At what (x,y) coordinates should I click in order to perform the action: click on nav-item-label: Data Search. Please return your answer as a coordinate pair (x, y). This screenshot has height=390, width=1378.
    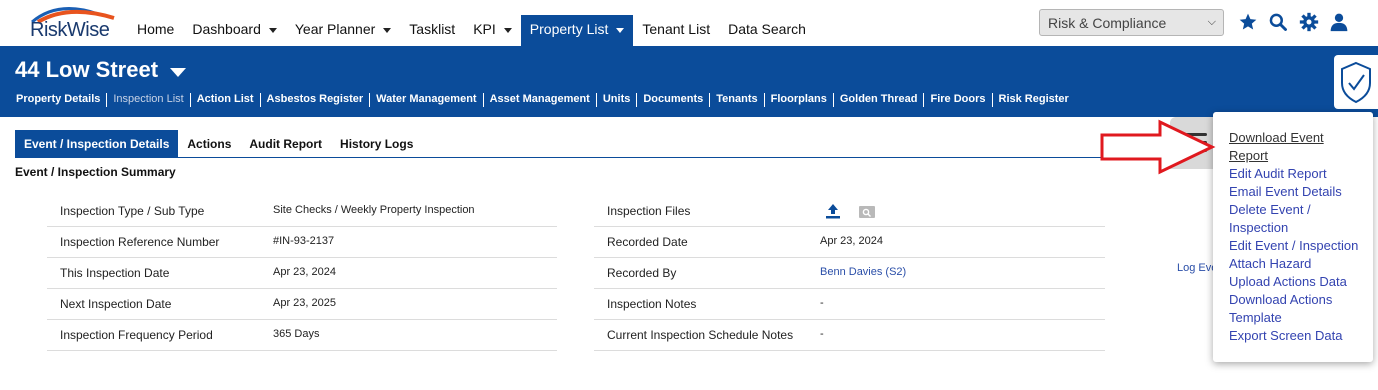
    Looking at the image, I should click on (767, 29).